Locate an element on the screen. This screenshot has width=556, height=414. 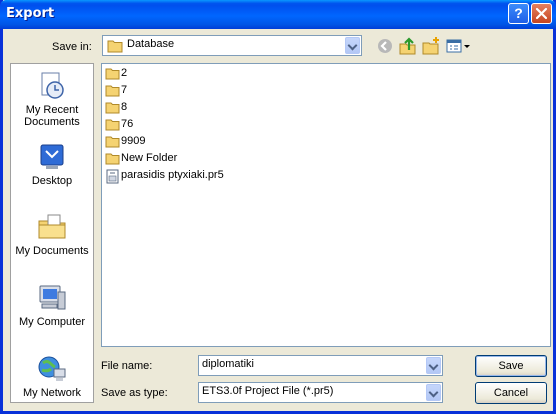
place-desktop: Desktop is located at coordinates (52, 164).